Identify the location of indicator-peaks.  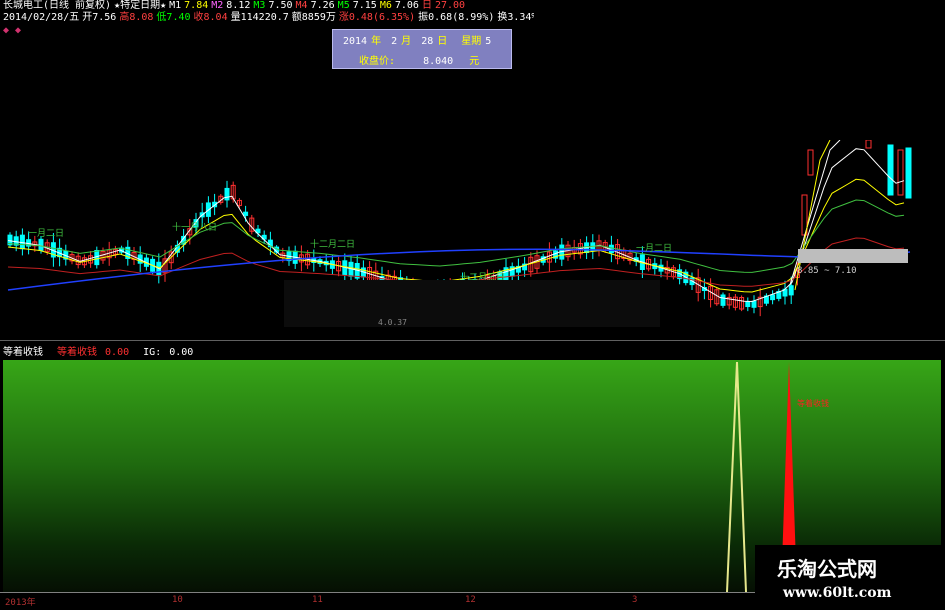
(761, 477).